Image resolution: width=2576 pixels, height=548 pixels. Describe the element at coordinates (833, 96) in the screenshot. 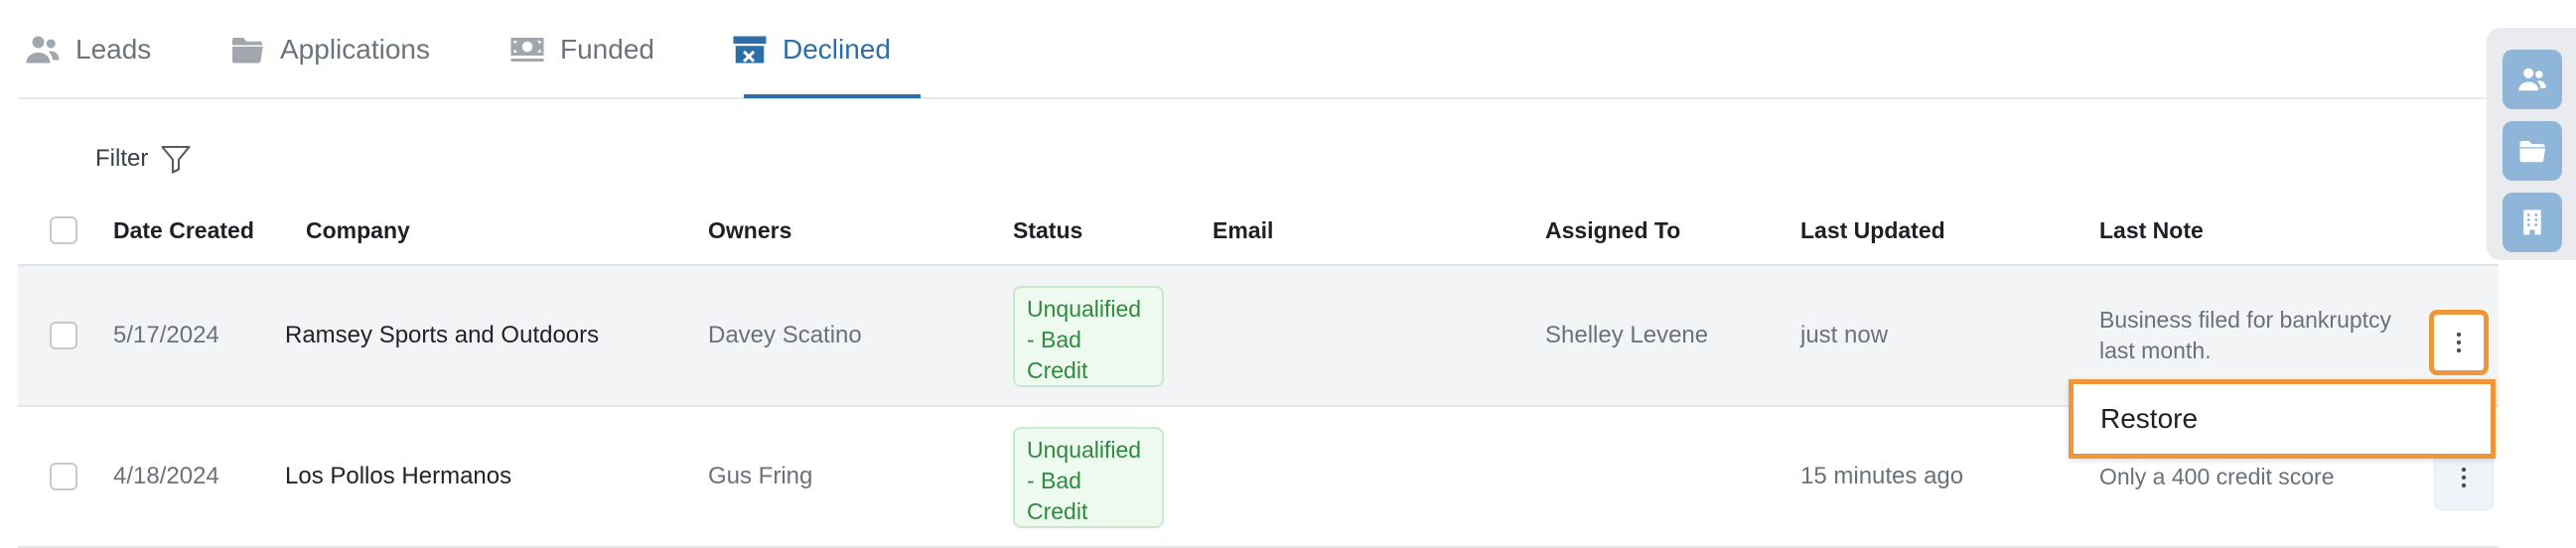

I see `active-tab-indicator` at that location.